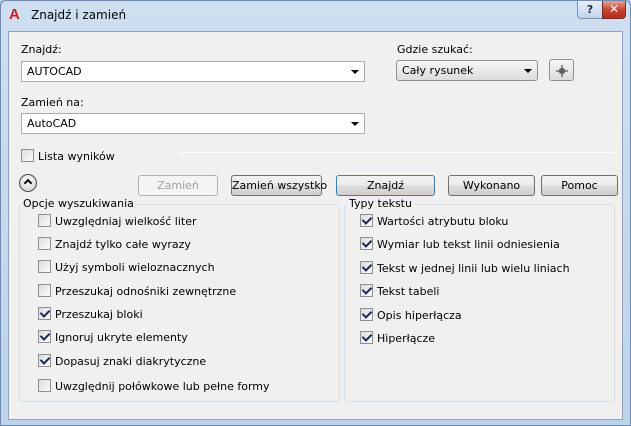  I want to click on title-bar: A Znajdź i zamień ? ✕, so click(315, 16).